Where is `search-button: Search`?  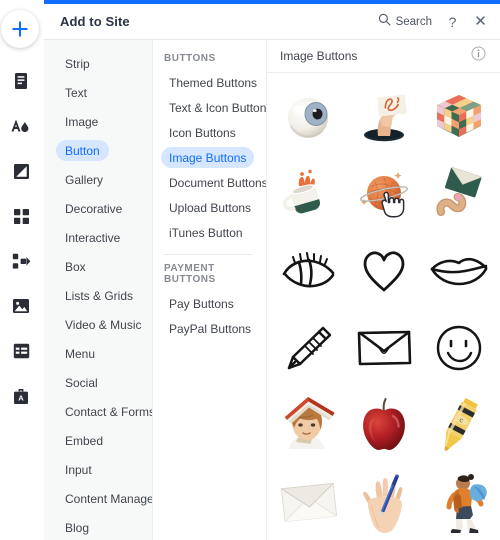 search-button: Search is located at coordinates (405, 22).